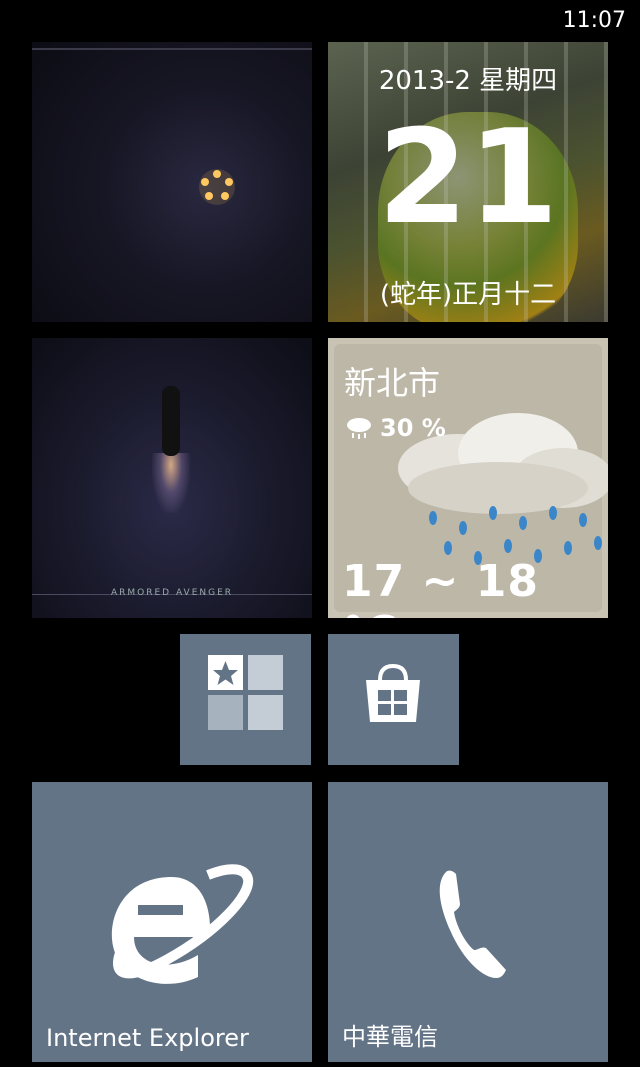  I want to click on phone-tile: 中華電信, so click(468, 922).